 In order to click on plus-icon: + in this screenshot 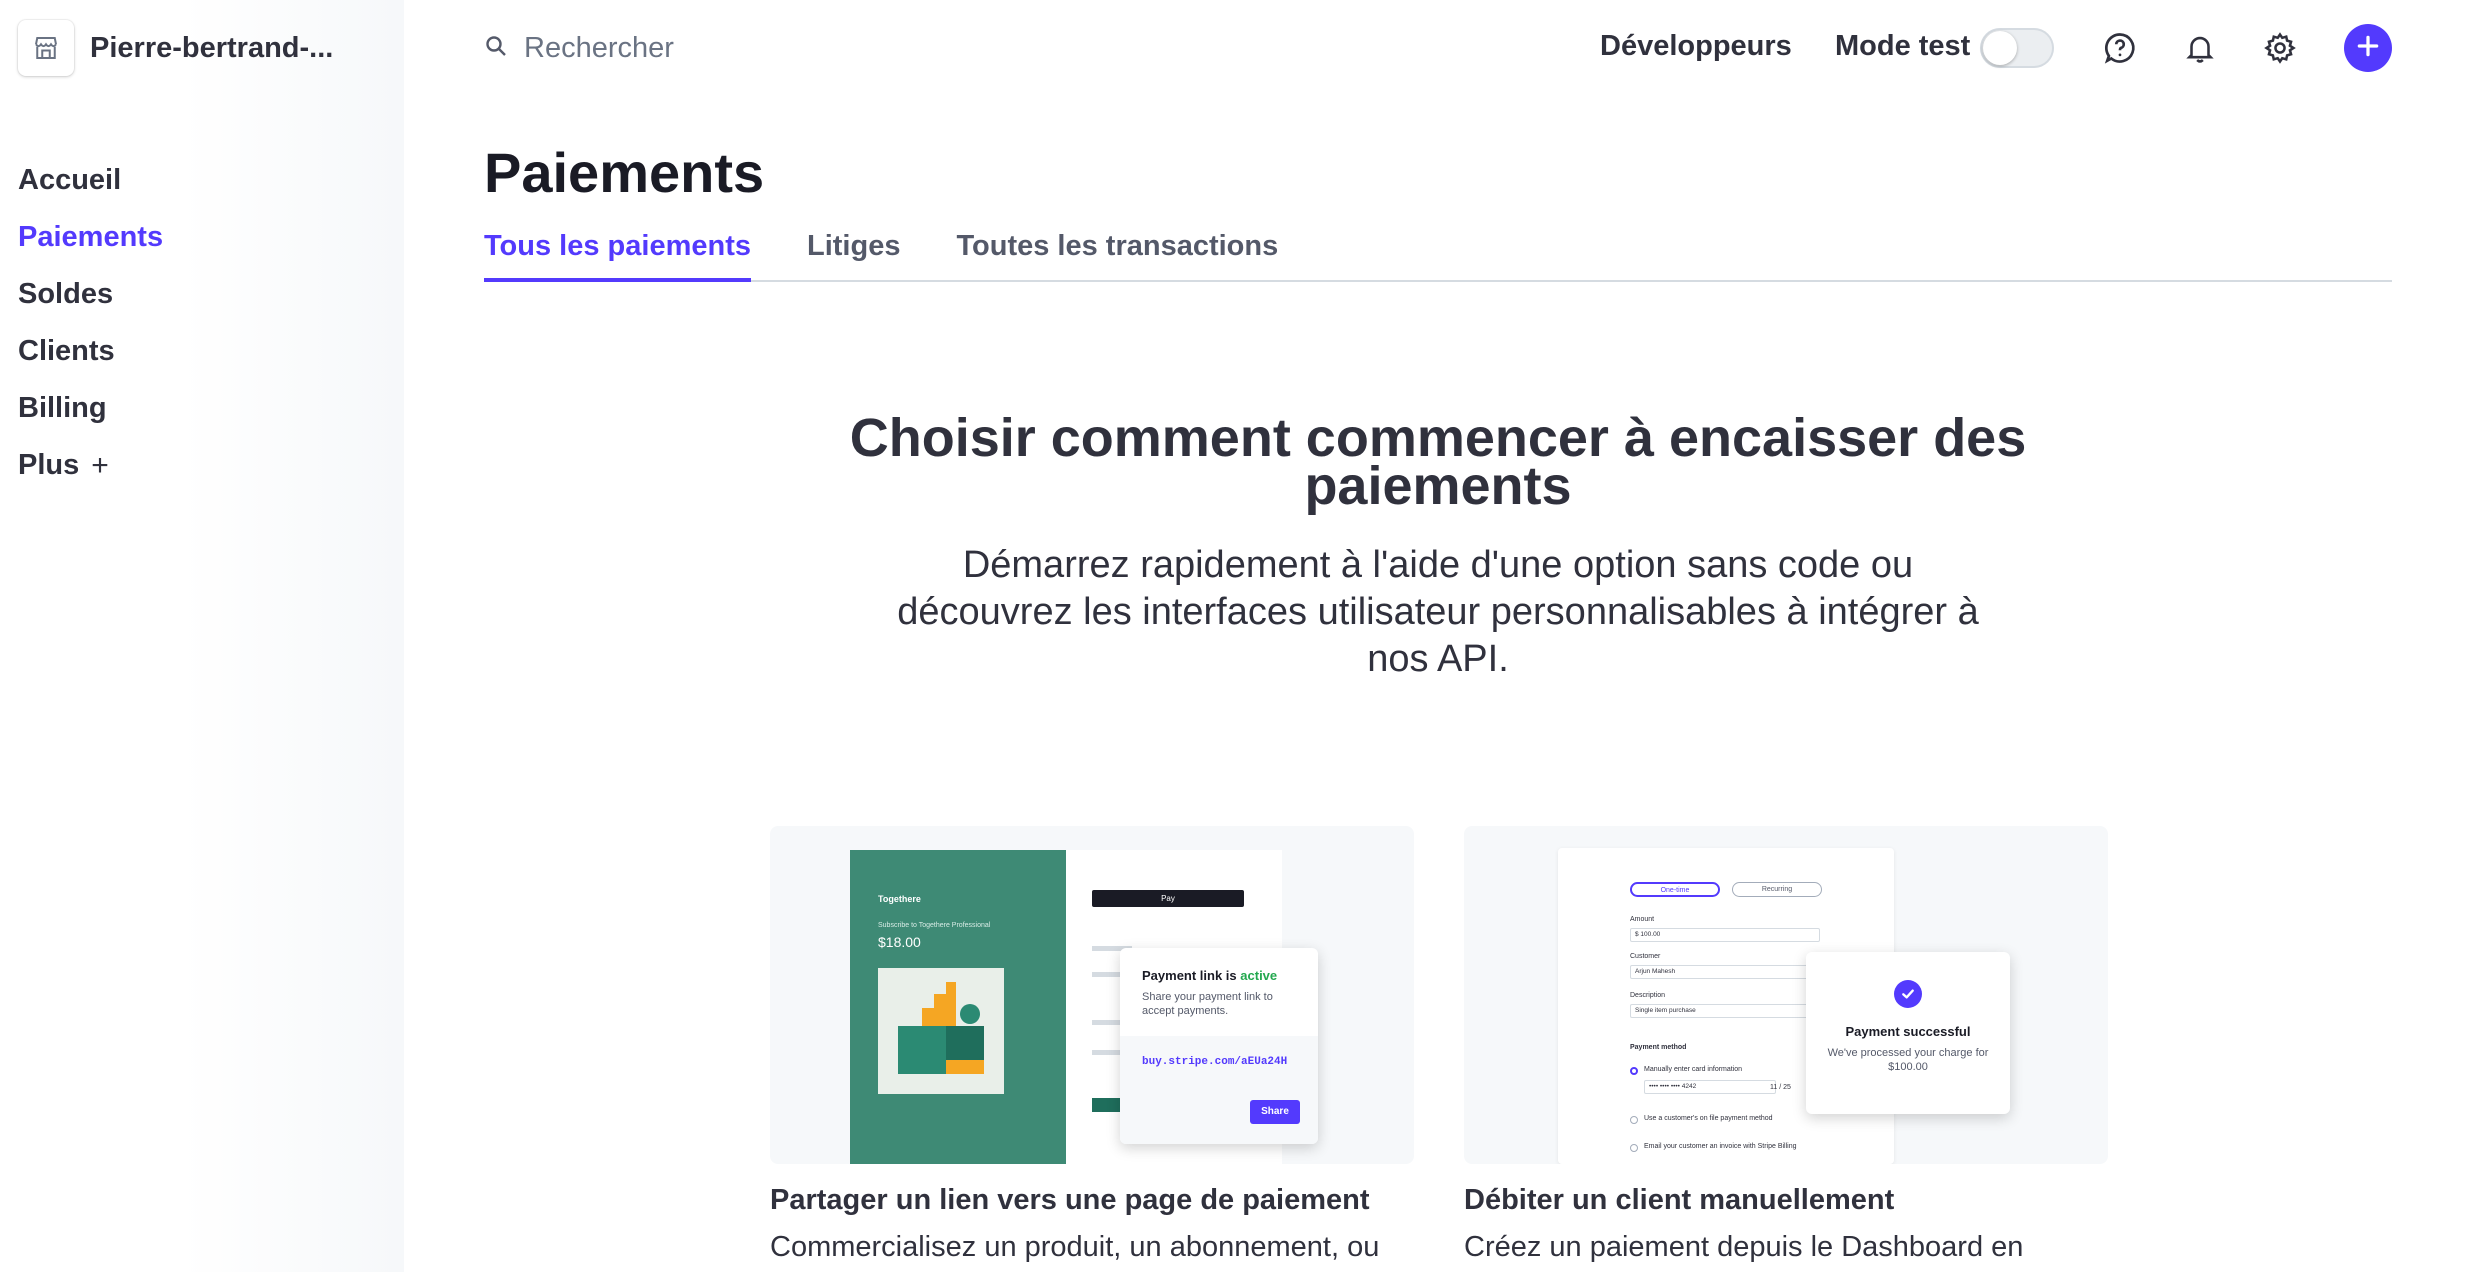, I will do `click(100, 465)`.